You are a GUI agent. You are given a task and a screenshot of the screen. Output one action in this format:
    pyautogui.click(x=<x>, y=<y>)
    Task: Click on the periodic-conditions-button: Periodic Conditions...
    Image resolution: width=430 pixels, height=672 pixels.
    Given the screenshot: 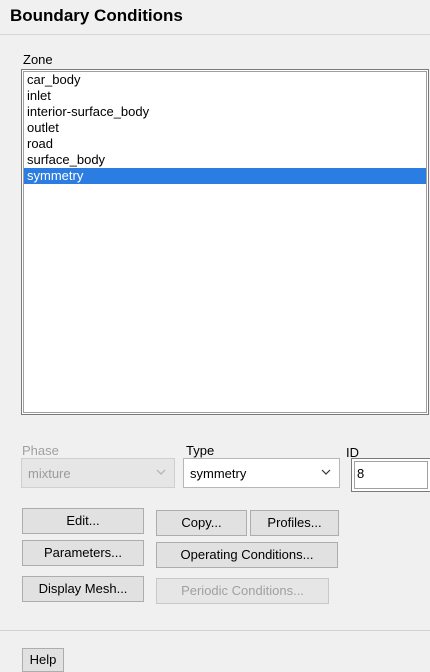 What is the action you would take?
    pyautogui.click(x=242, y=591)
    